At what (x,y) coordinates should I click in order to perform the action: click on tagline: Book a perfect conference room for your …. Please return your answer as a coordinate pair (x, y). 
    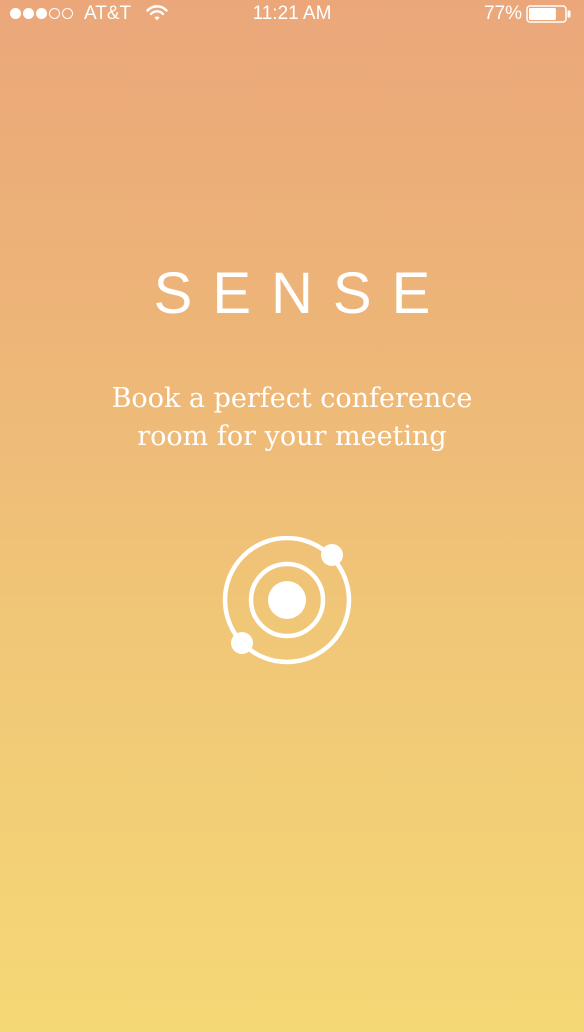
    Looking at the image, I should click on (292, 418).